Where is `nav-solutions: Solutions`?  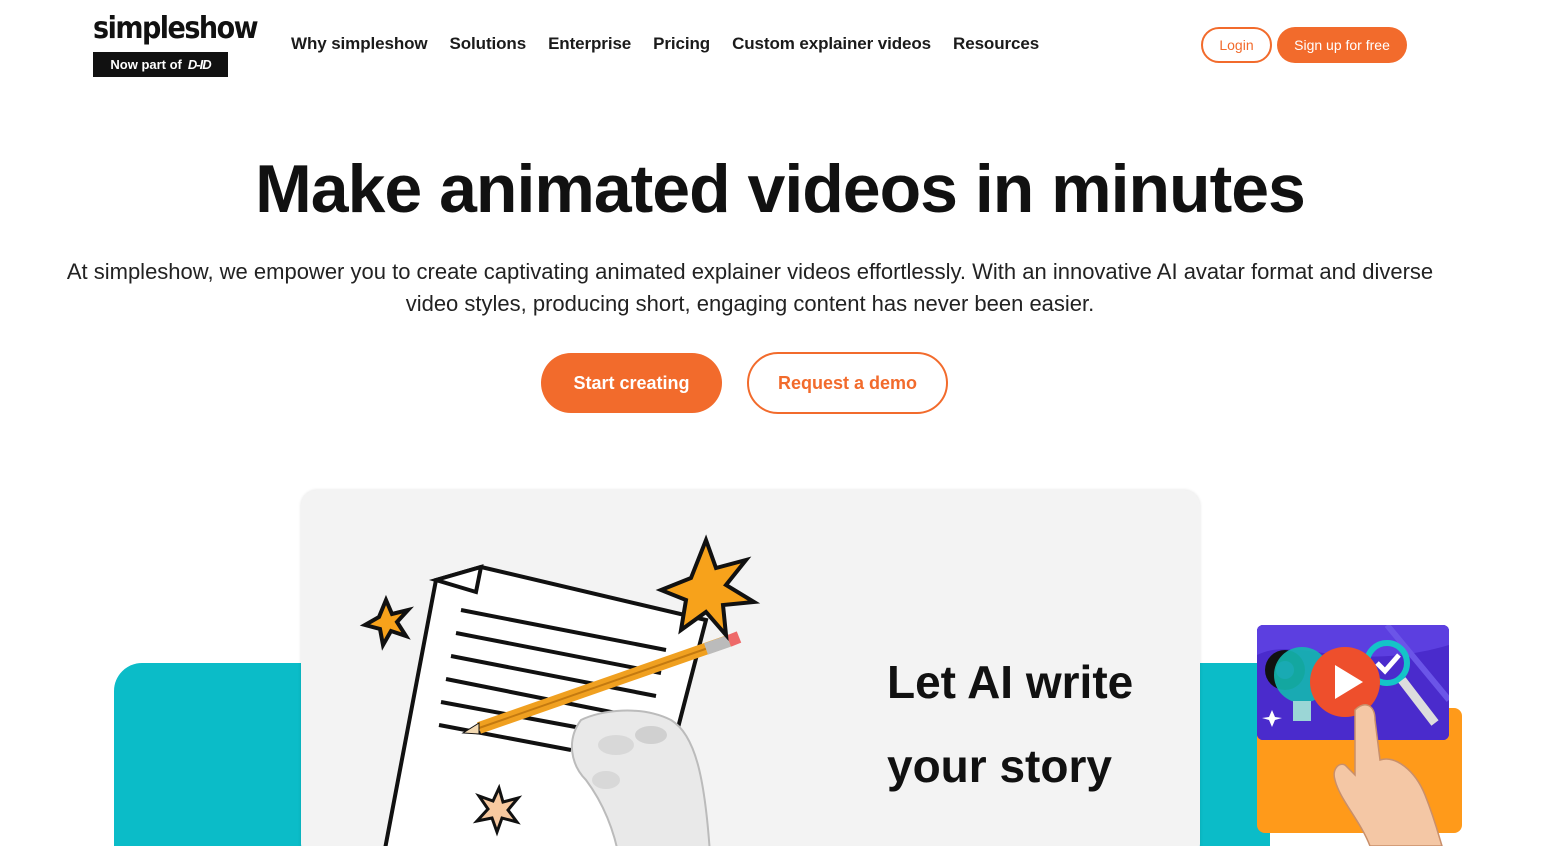
nav-solutions: Solutions is located at coordinates (488, 44).